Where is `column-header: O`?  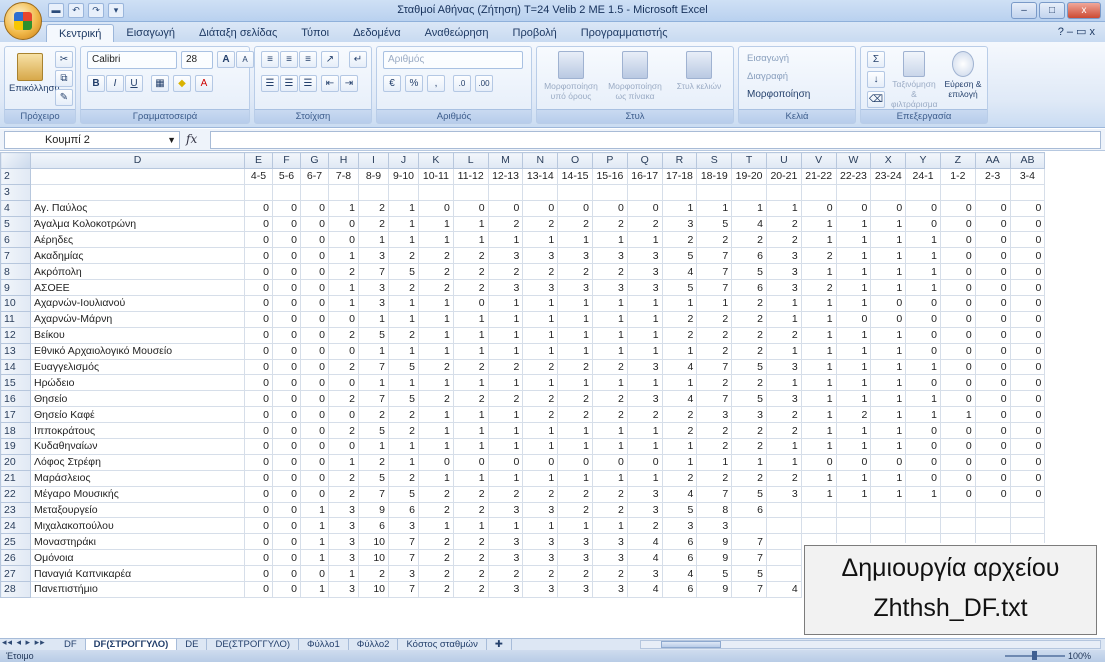
column-header: O is located at coordinates (575, 160).